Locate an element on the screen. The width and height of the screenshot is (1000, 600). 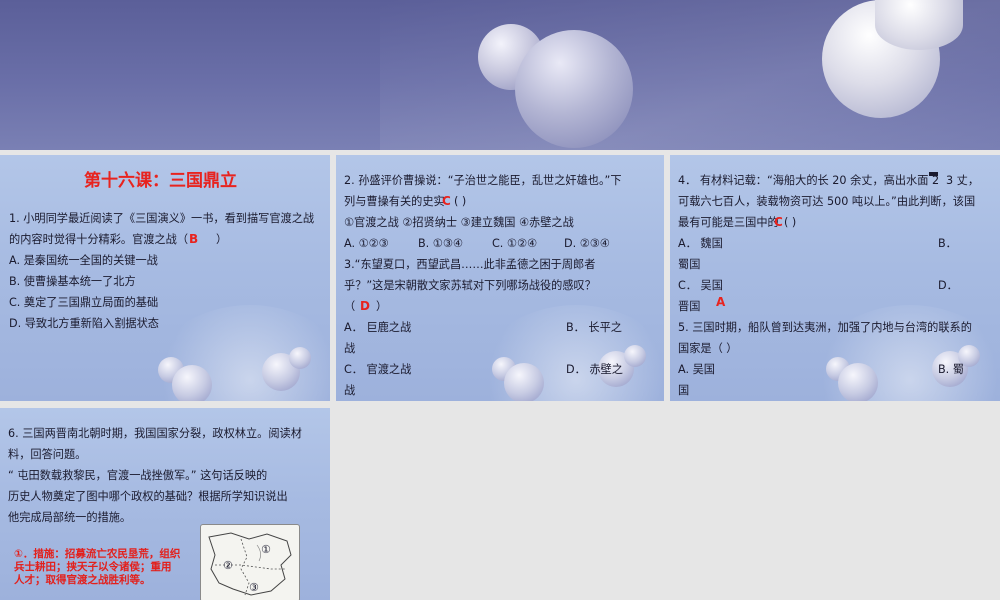
answer-option: B． 长平之 is located at coordinates (594, 327).